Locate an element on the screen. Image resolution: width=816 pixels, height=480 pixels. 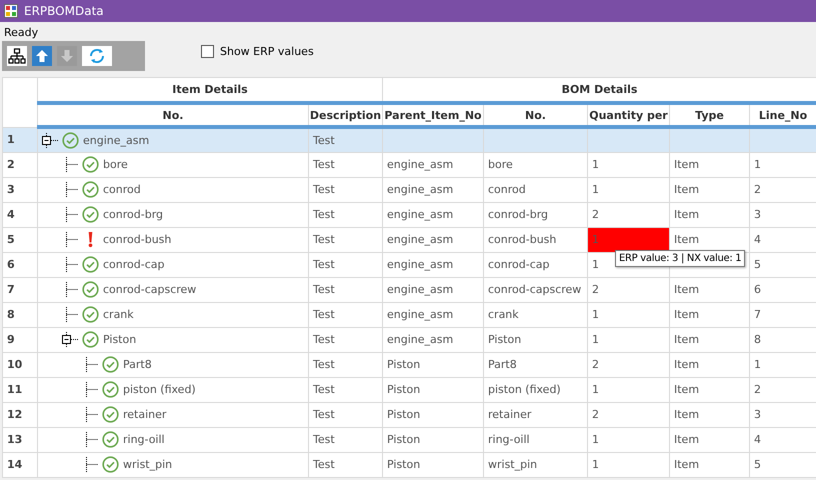
arrow-down-icon is located at coordinates (67, 56).